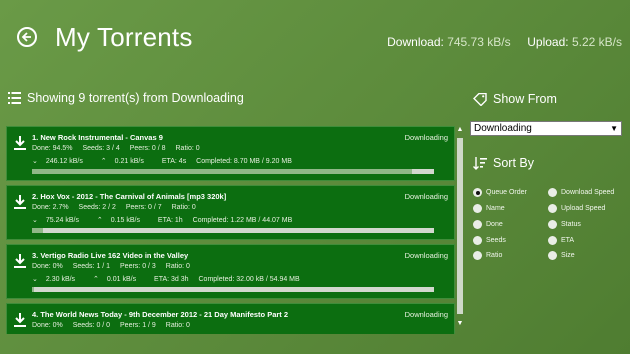 Image resolution: width=630 pixels, height=354 pixels. I want to click on sort-icon, so click(480, 163).